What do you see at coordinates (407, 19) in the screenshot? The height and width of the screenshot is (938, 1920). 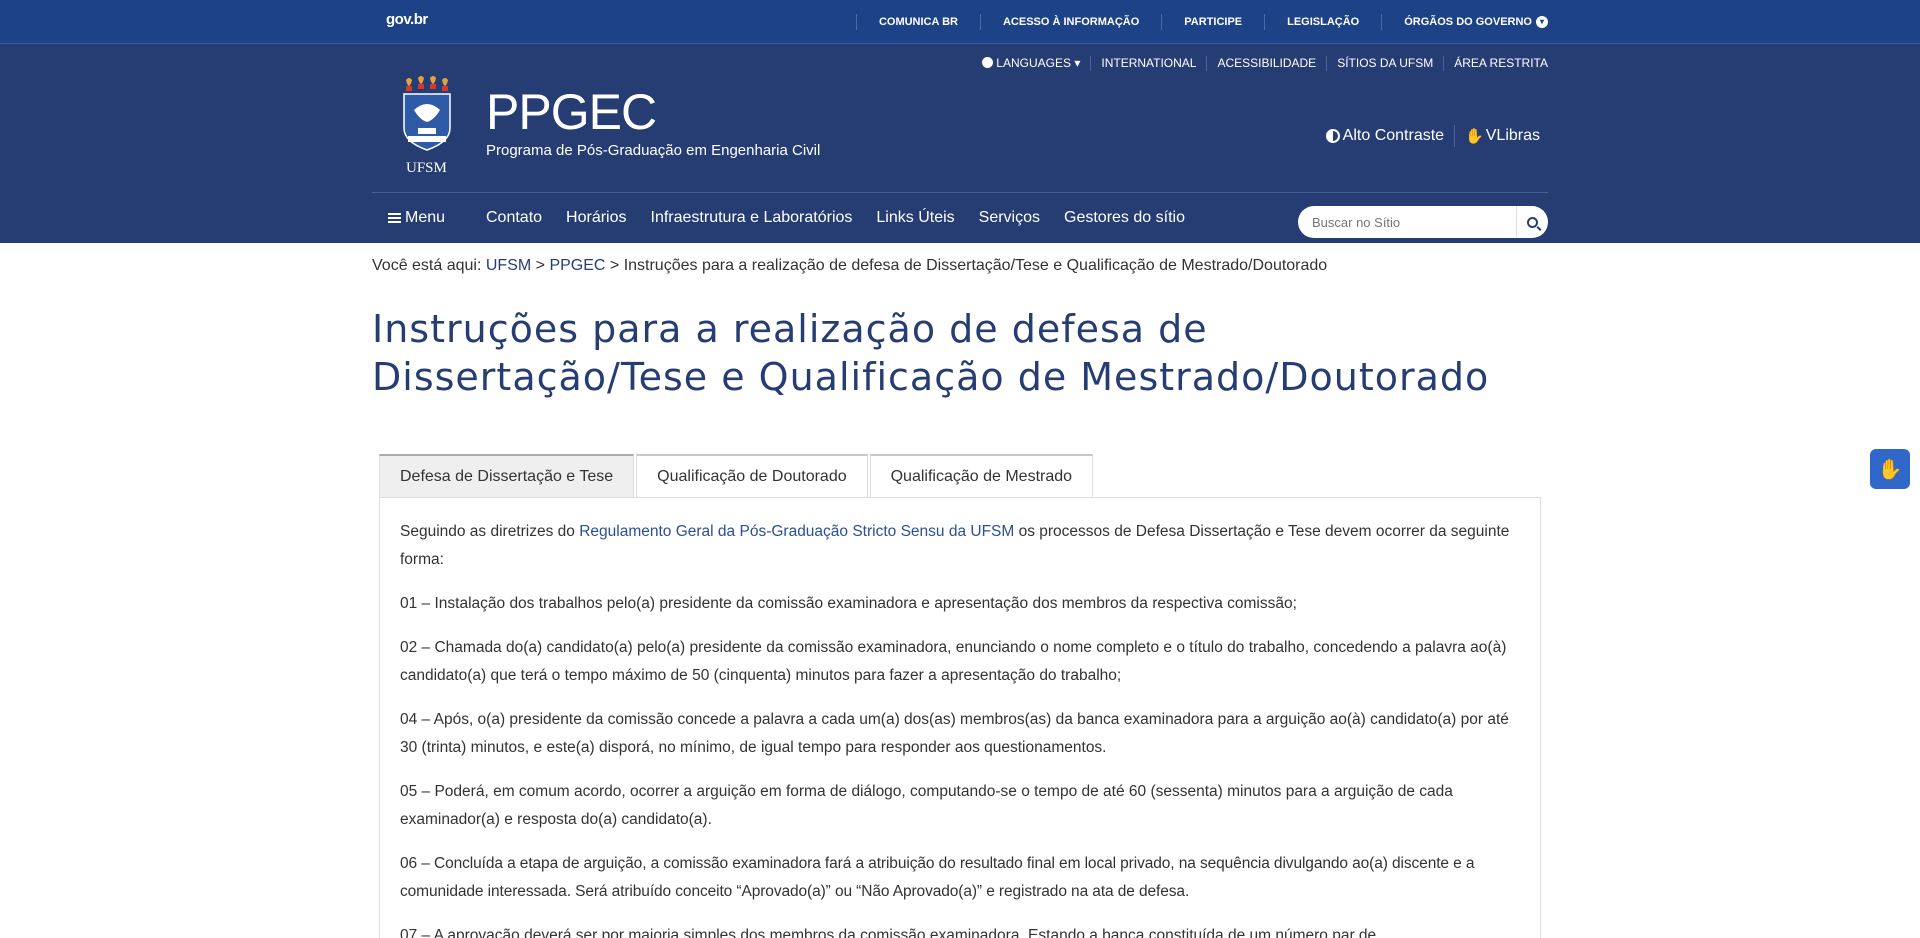 I see `govbr-logo: gov.br` at bounding box center [407, 19].